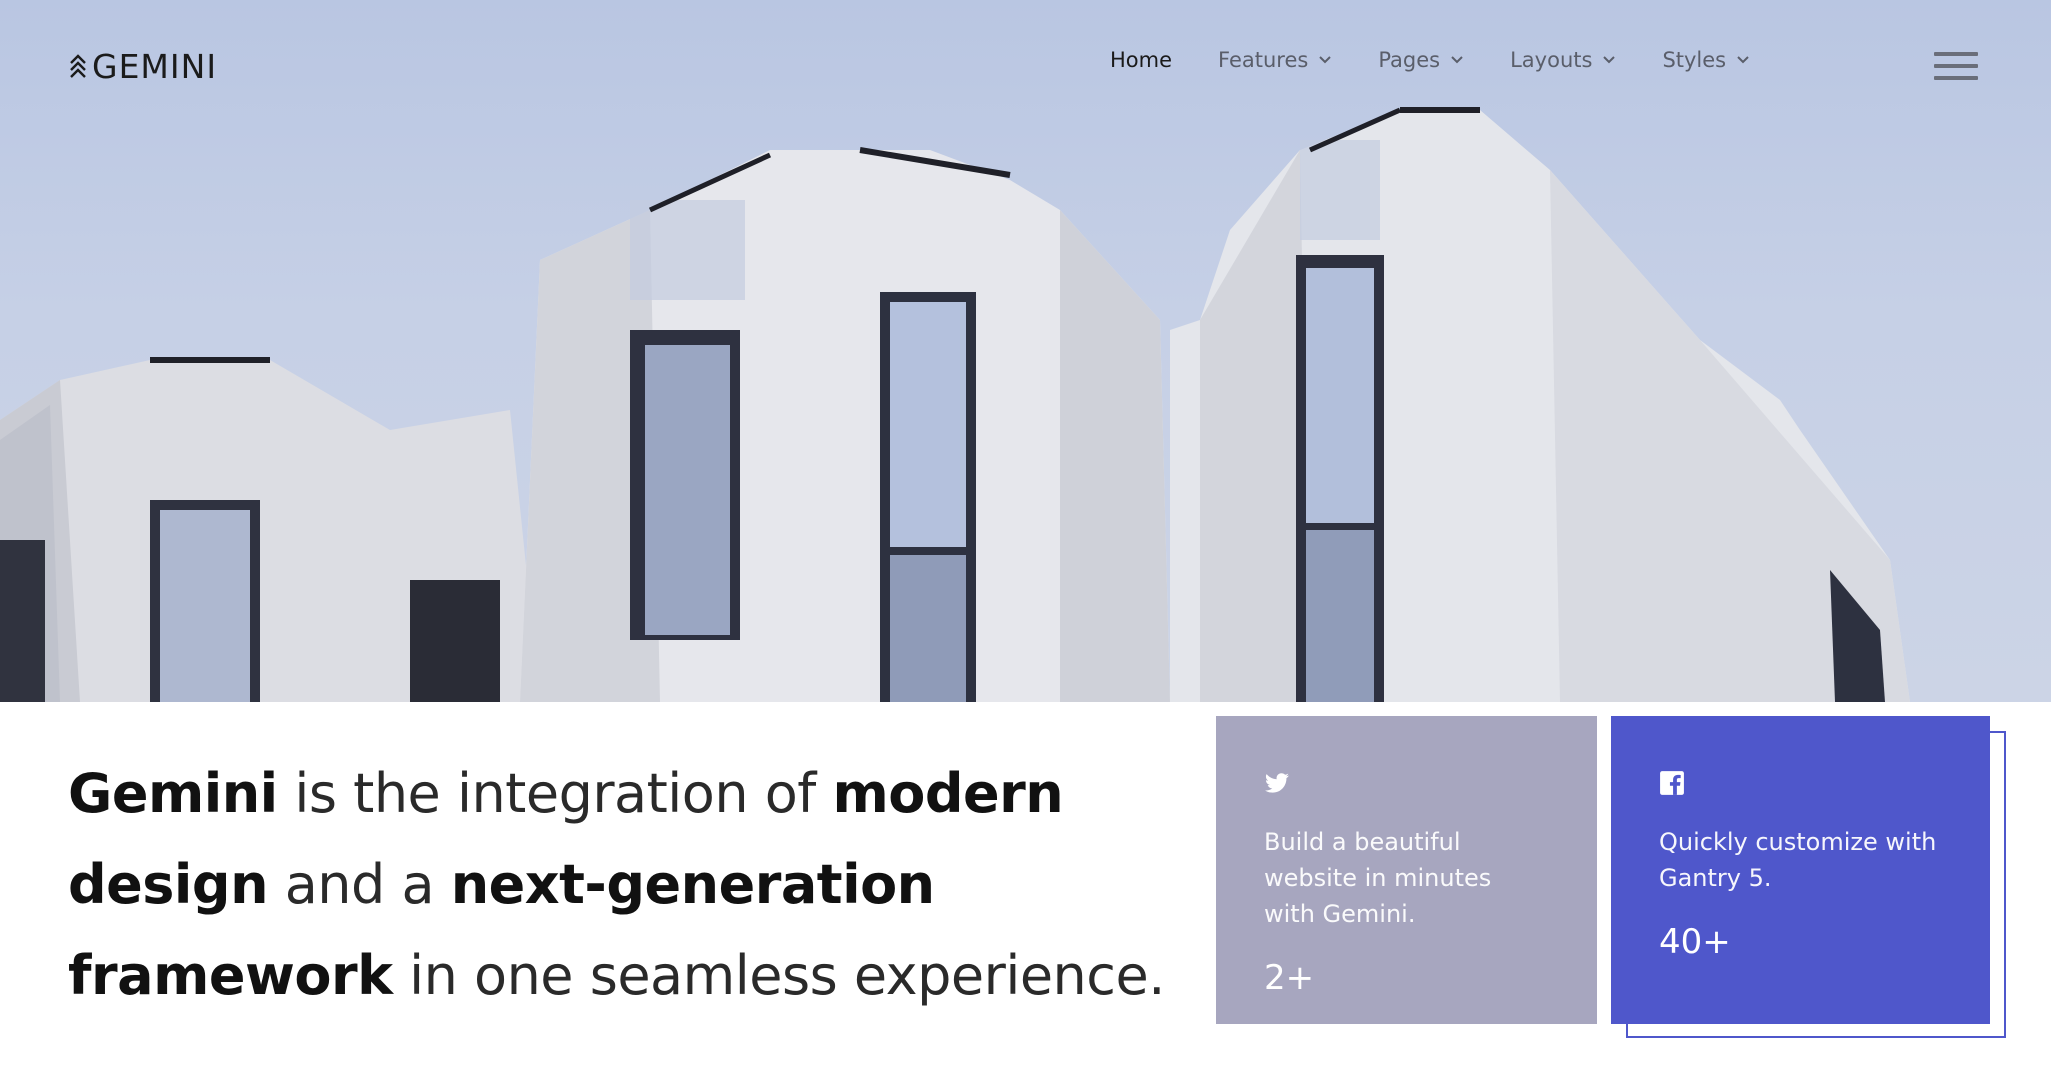  Describe the element at coordinates (1277, 783) in the screenshot. I see `twitter-icon` at that location.